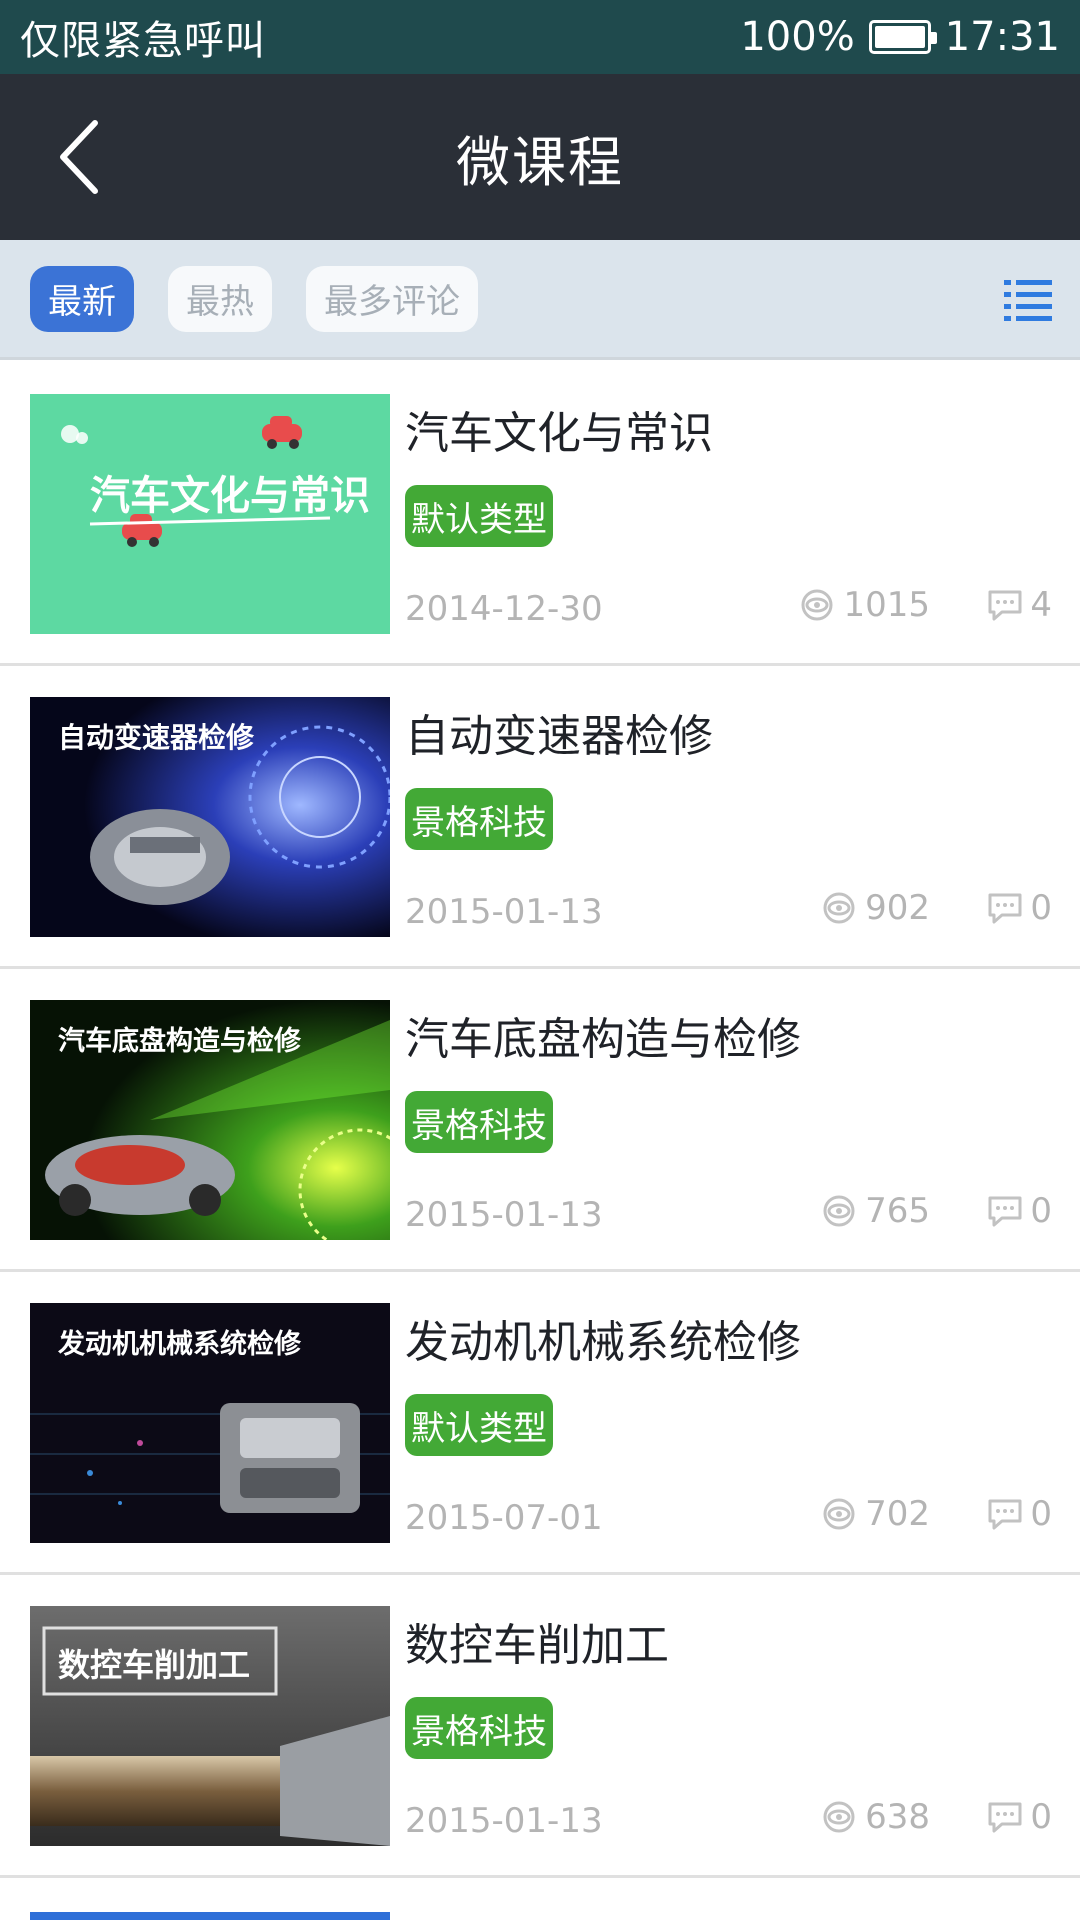 The image size is (1080, 1920). Describe the element at coordinates (156, 737) in the screenshot. I see `thumbnail-caption: 自动变速器检修` at that location.